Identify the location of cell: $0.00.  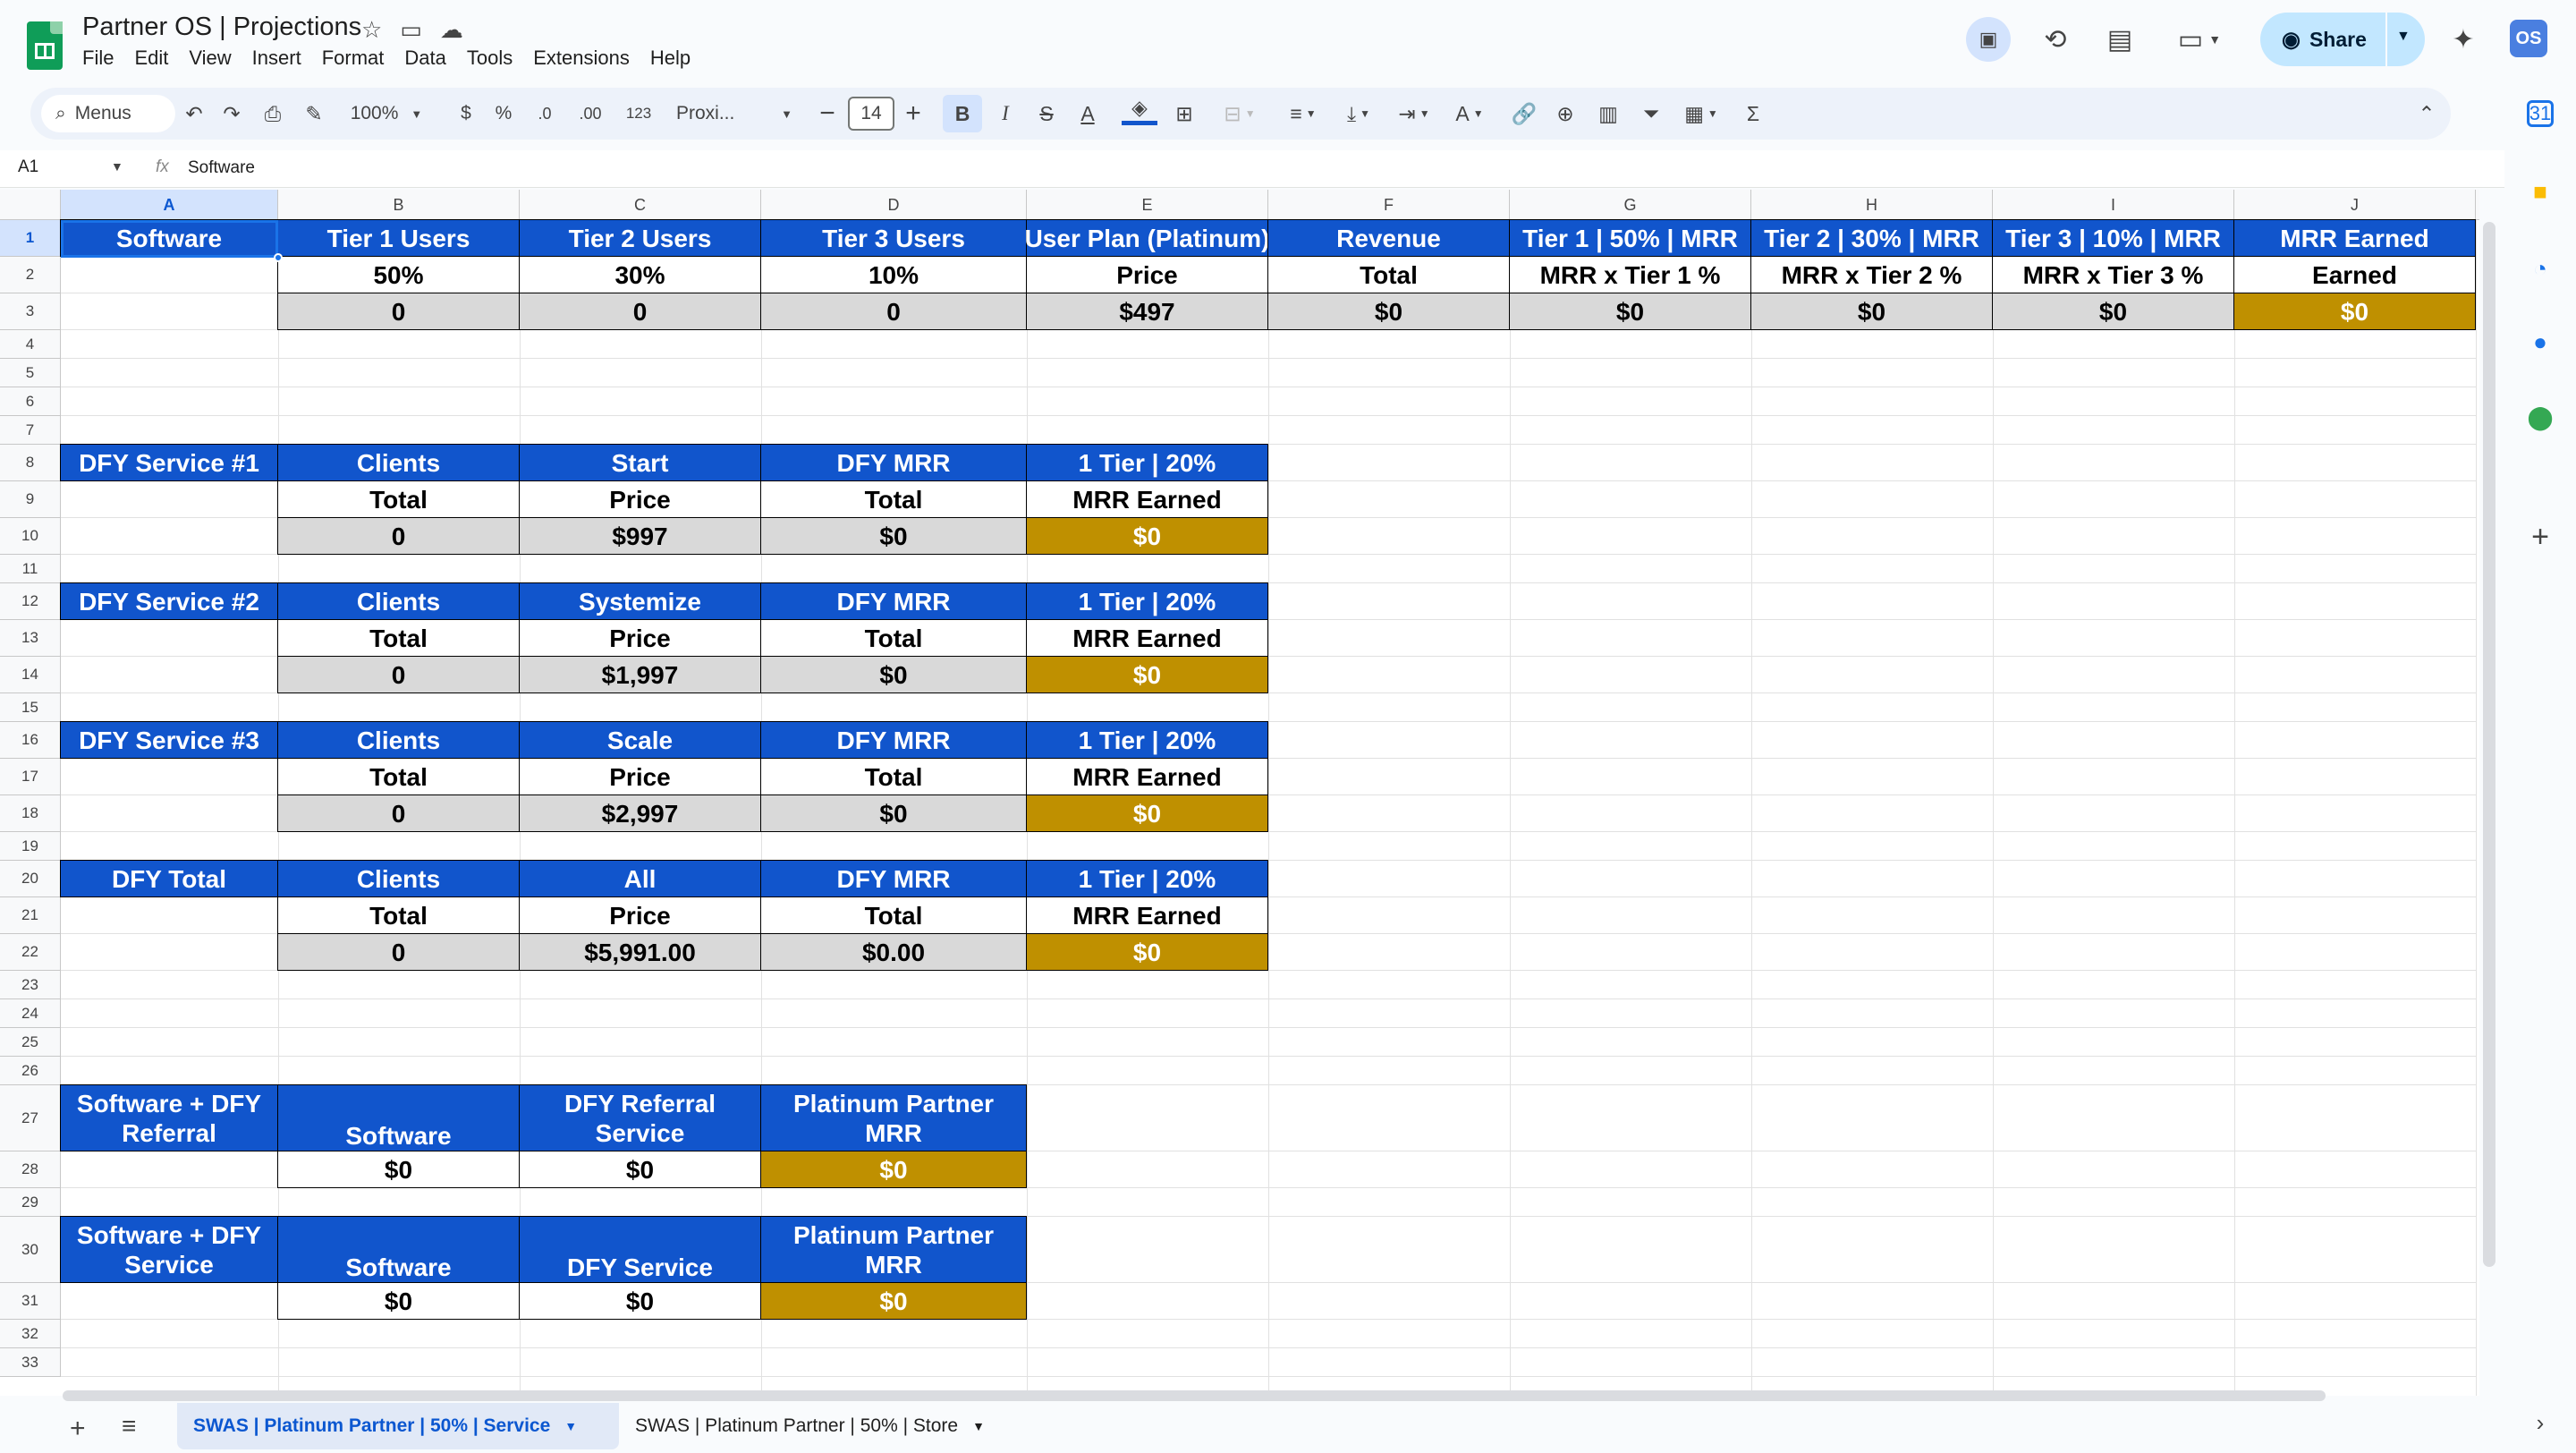
(893, 952).